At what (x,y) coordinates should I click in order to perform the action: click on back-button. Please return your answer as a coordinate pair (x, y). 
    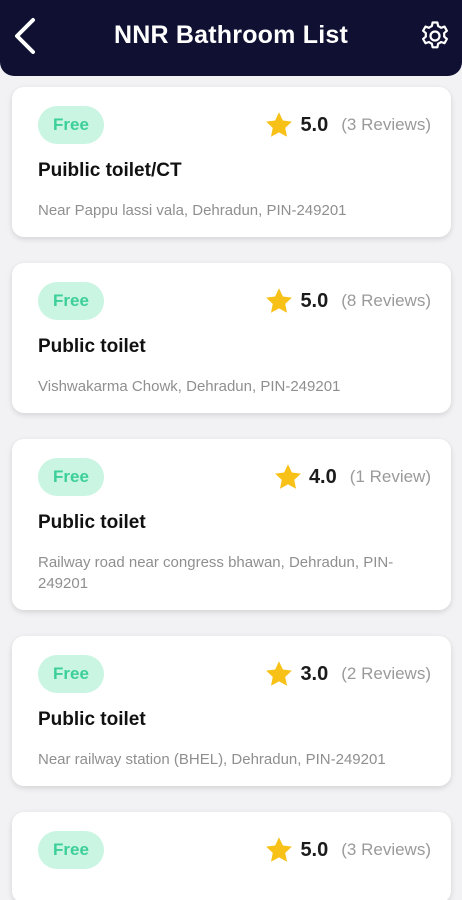
    Looking at the image, I should click on (25, 36).